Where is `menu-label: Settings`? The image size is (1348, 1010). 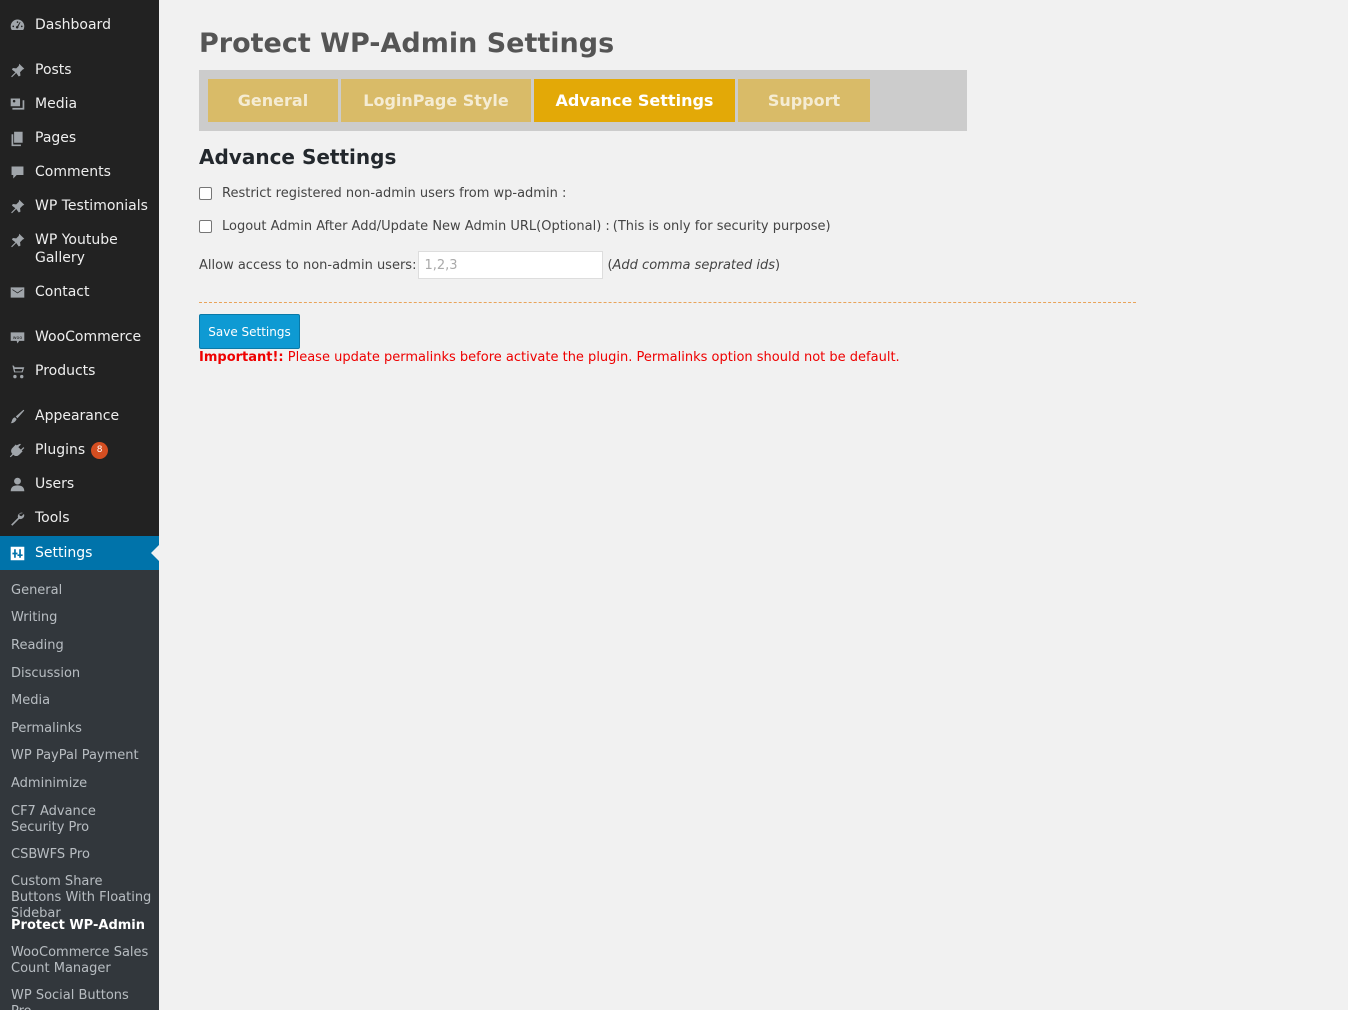 menu-label: Settings is located at coordinates (64, 553).